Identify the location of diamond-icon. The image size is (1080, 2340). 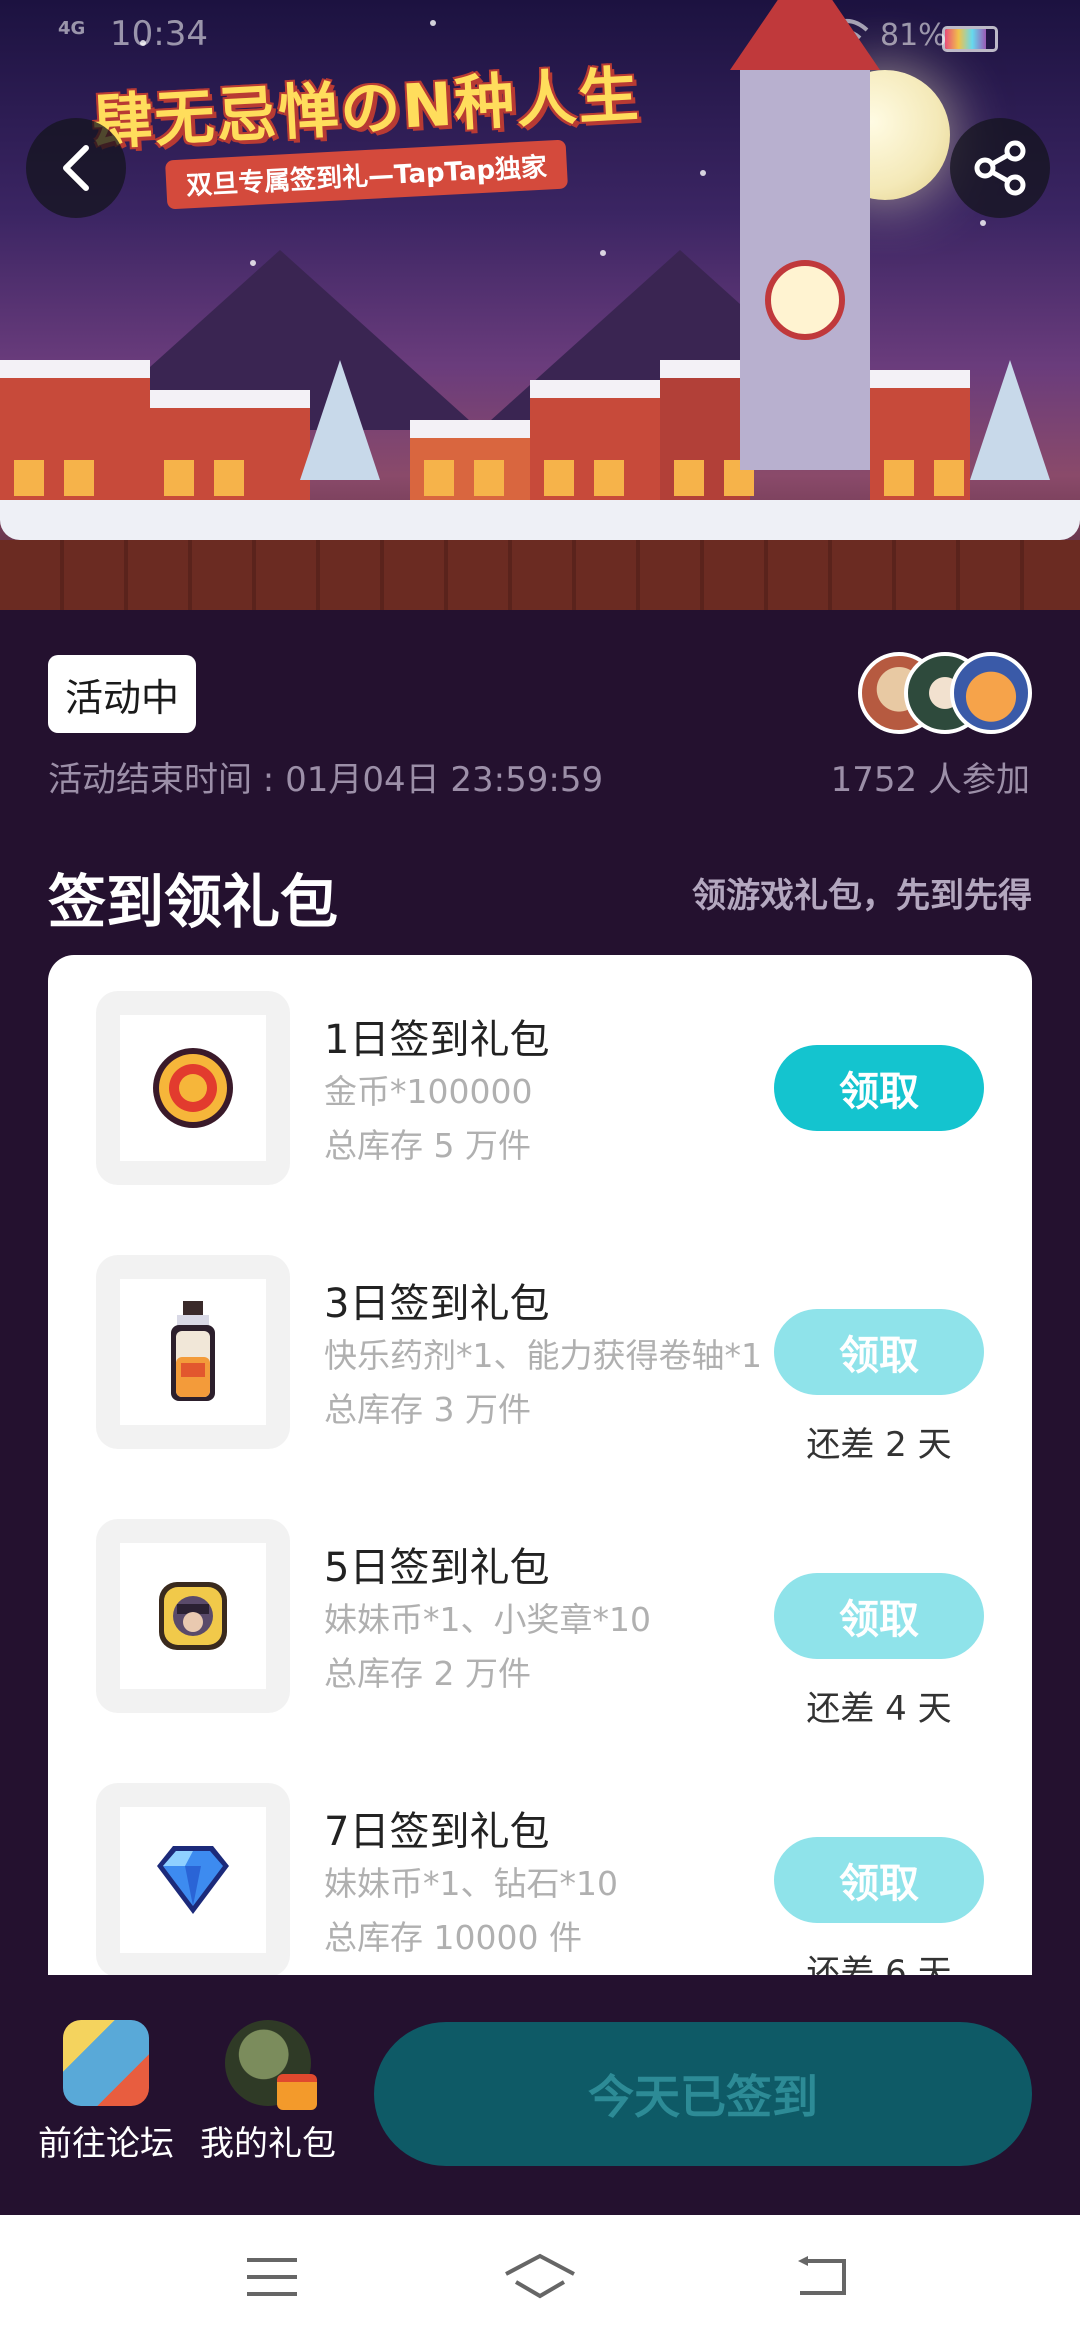
(193, 1880).